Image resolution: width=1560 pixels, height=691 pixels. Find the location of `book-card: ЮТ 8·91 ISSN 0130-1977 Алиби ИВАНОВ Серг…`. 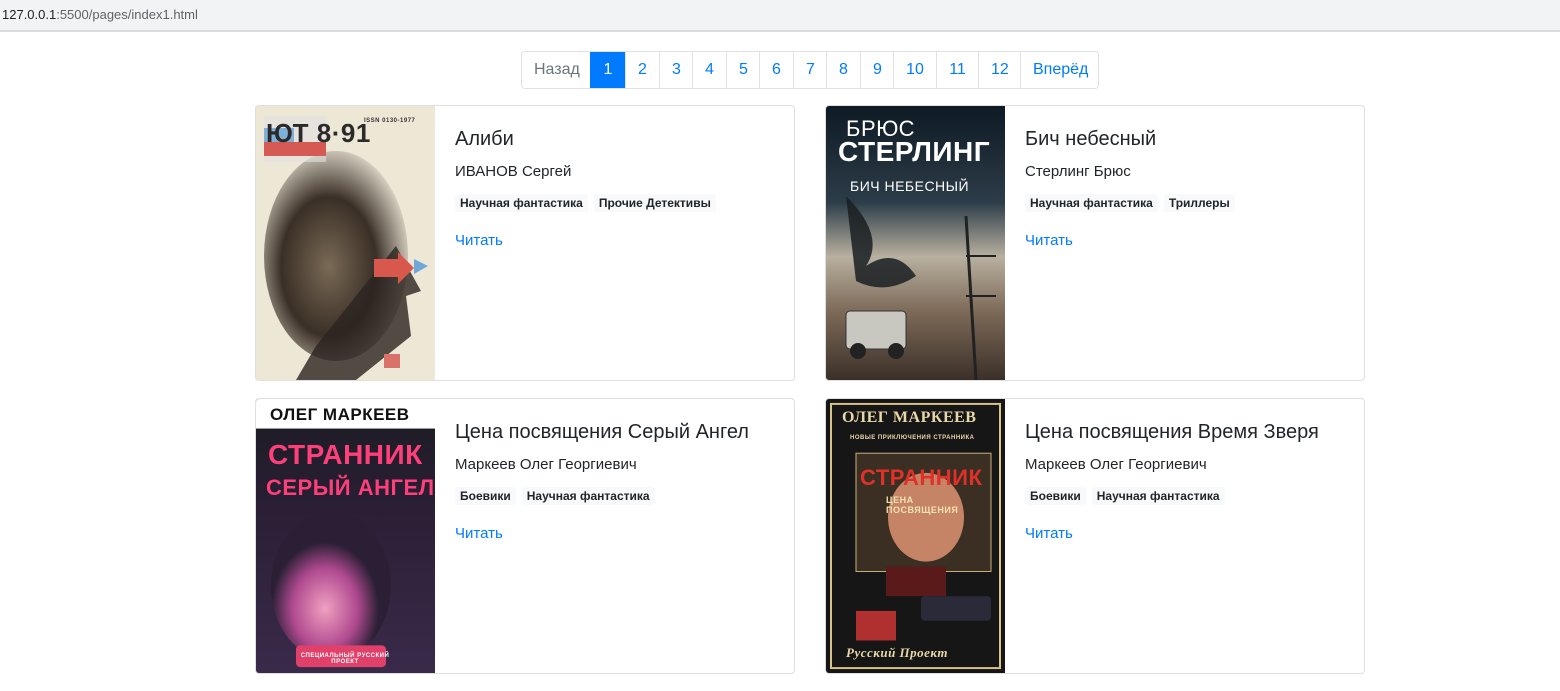

book-card: ЮТ 8·91 ISSN 0130-1977 Алиби ИВАНОВ Серг… is located at coordinates (525, 243).